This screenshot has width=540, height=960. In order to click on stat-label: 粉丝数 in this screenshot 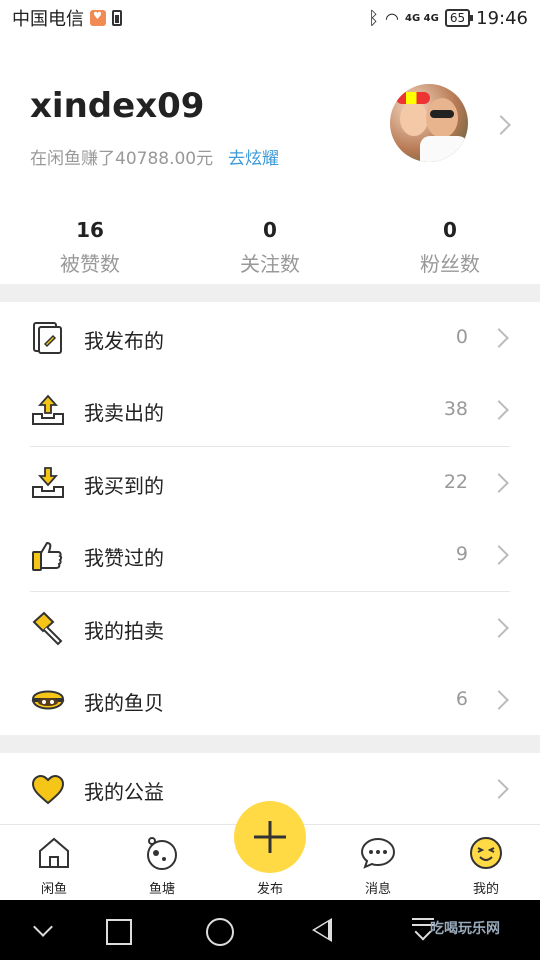, I will do `click(450, 264)`.